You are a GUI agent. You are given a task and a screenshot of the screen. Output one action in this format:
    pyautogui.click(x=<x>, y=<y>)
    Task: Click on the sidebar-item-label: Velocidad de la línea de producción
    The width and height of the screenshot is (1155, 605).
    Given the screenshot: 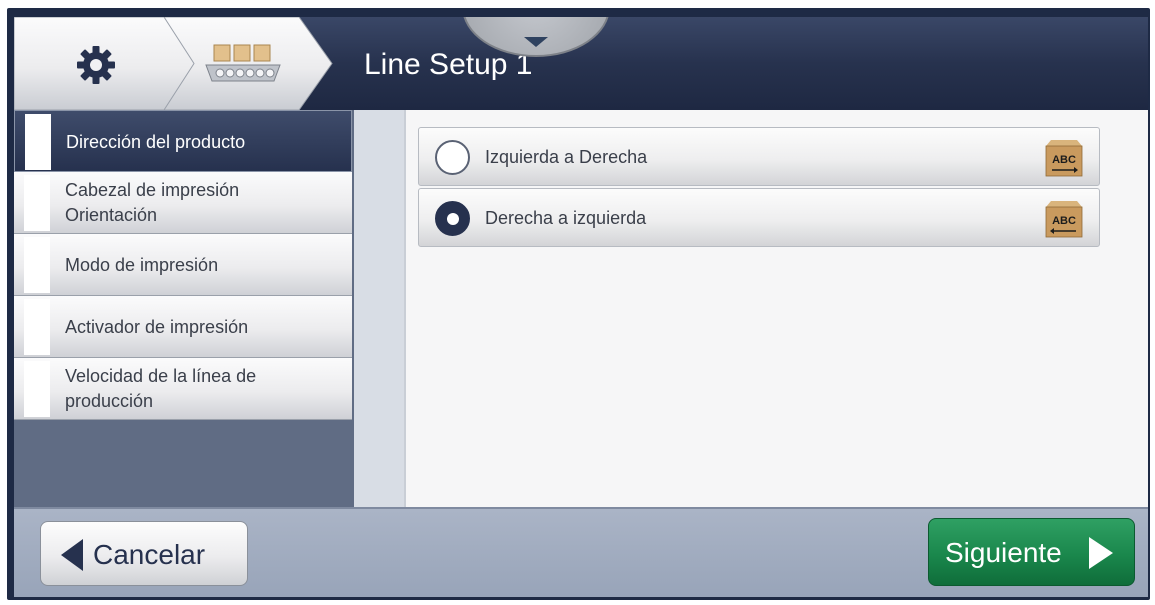 What is the action you would take?
    pyautogui.click(x=161, y=388)
    